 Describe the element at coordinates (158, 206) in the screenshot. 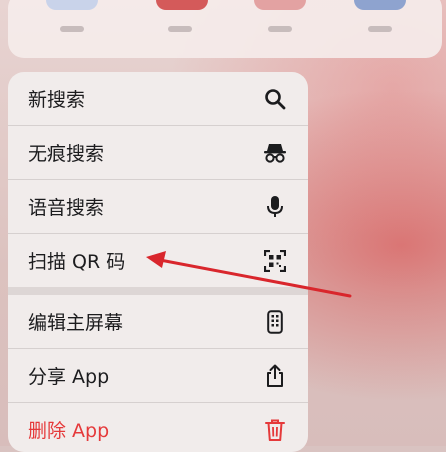

I see `menu-item-voice-search: 语音搜索` at that location.